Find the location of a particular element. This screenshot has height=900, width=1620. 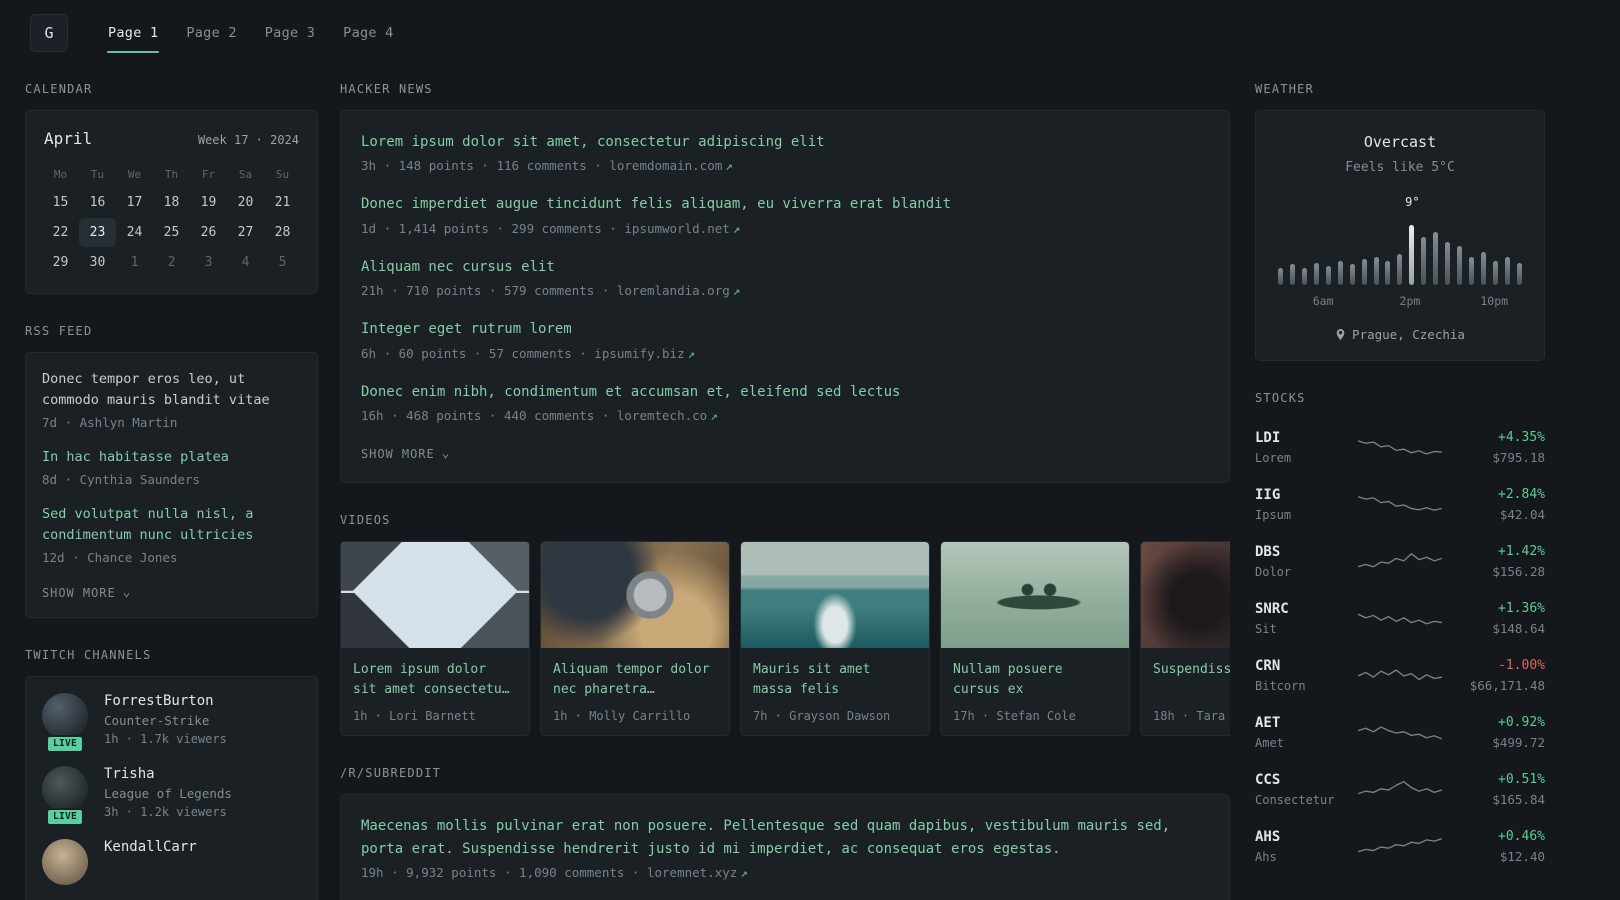

stock-id: LDI Lorem is located at coordinates (1303, 447).